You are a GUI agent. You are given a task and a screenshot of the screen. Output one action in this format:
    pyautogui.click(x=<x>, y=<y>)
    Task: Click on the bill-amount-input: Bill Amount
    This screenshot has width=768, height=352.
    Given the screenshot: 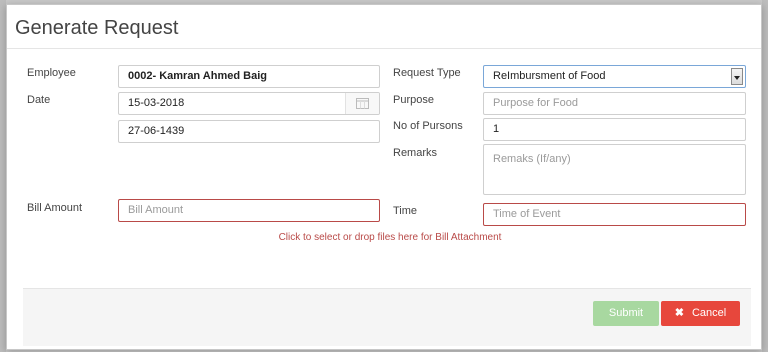 What is the action you would take?
    pyautogui.click(x=249, y=210)
    